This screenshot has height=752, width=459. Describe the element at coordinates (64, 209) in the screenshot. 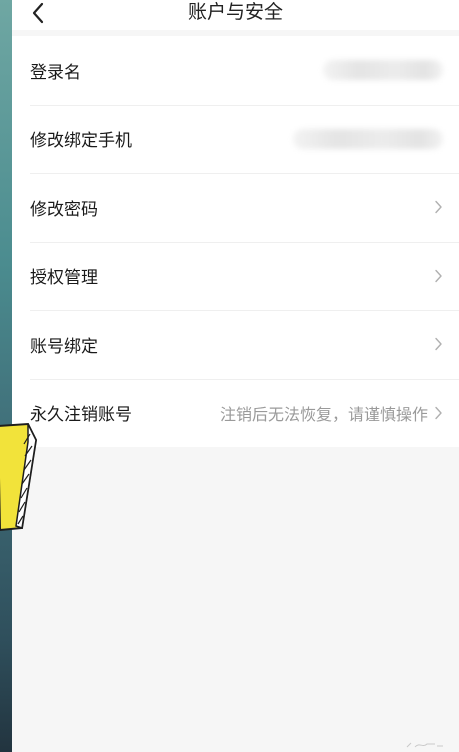

I see `row-label: 修改密码` at that location.